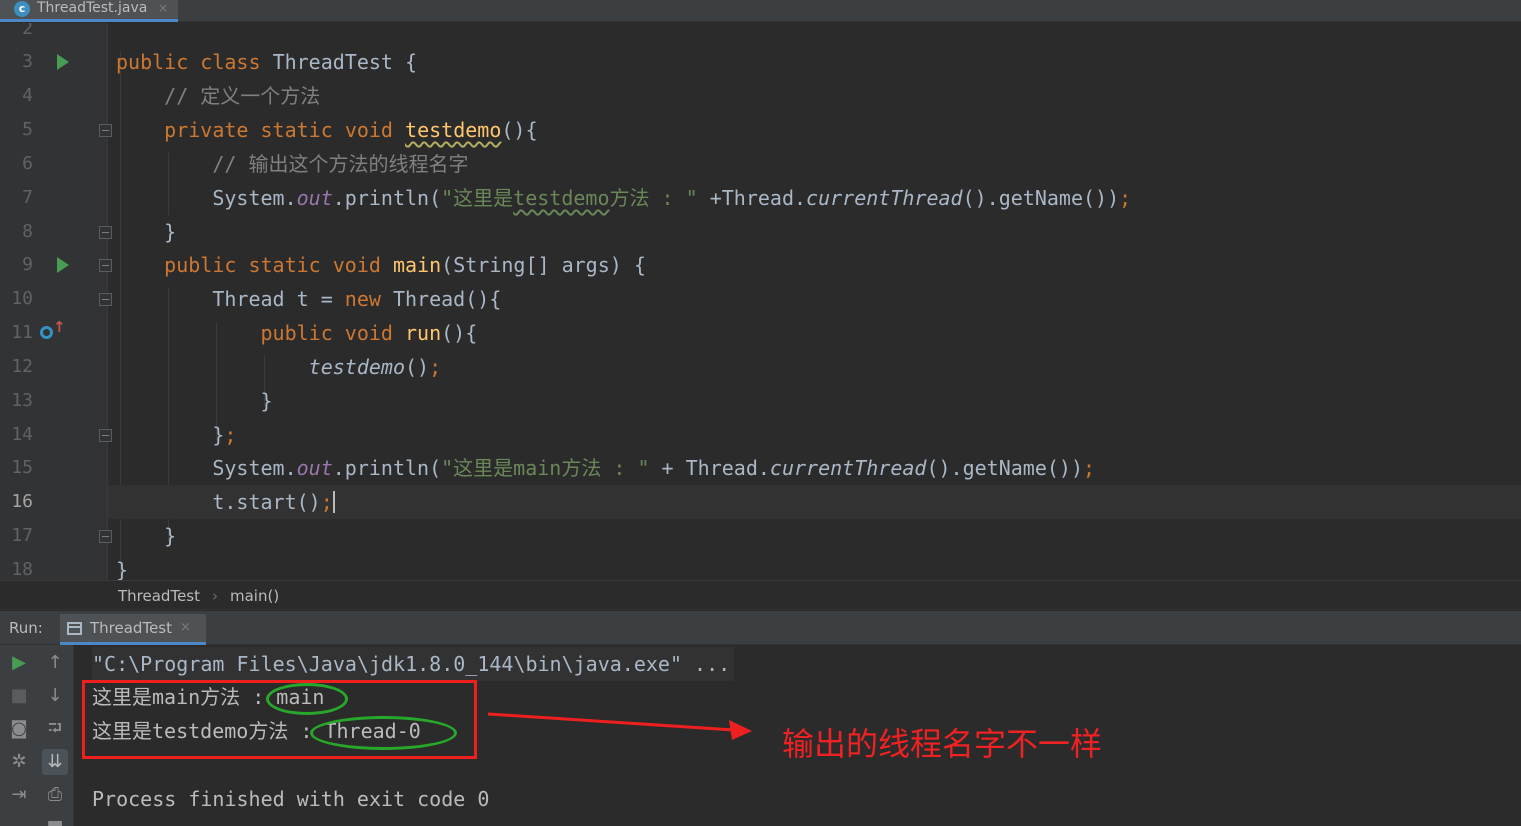 This screenshot has height=826, width=1521. Describe the element at coordinates (760, 130) in the screenshot. I see `code-line: 5 private static void testdemo(){` at that location.